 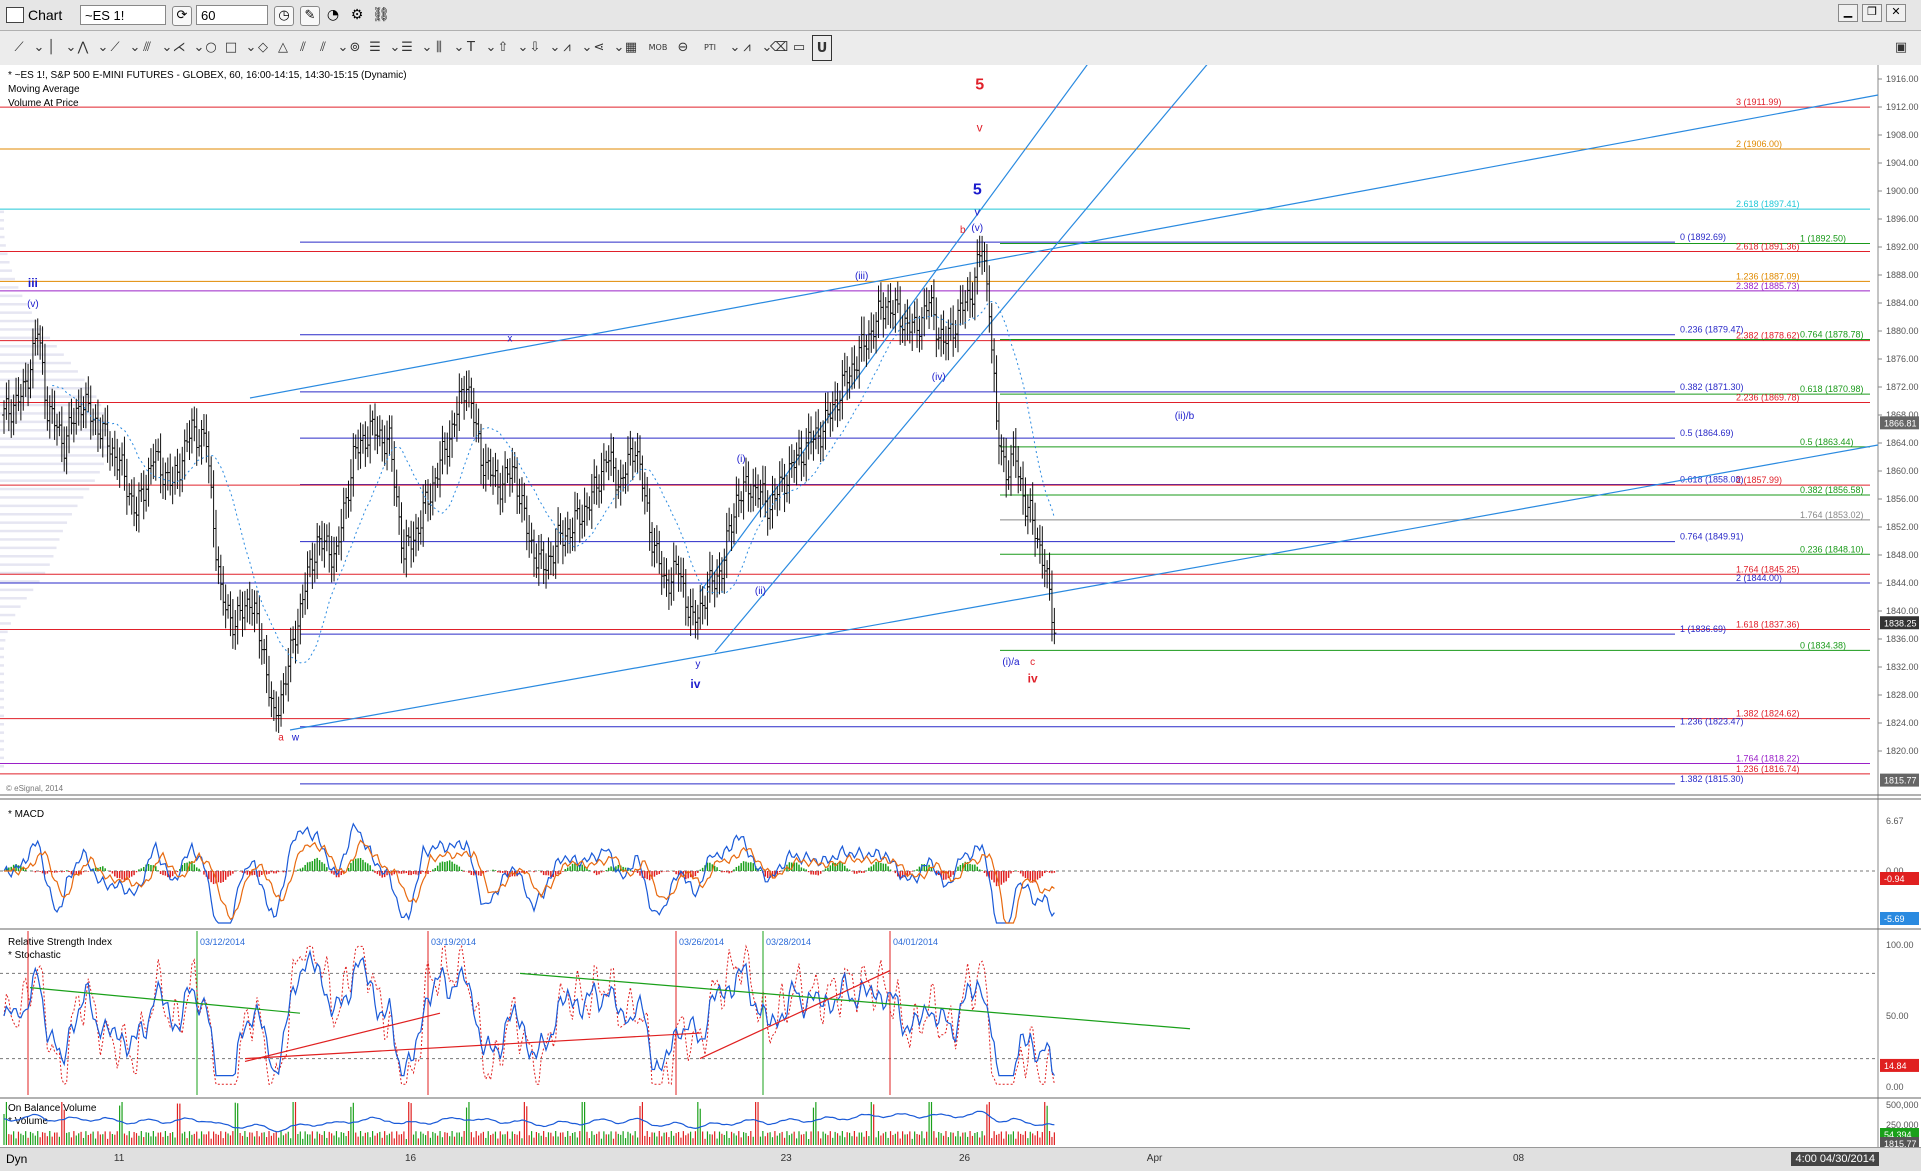 What do you see at coordinates (333, 15) in the screenshot?
I see `link-icon: ◔` at bounding box center [333, 15].